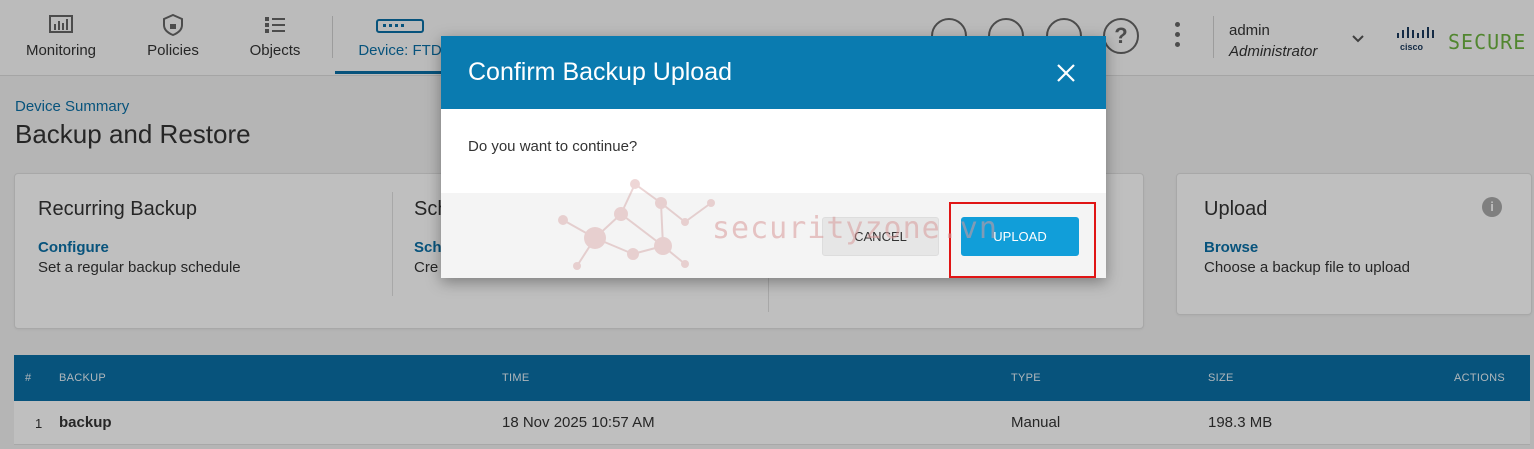 This screenshot has height=449, width=1534. I want to click on dialog-title: Confirm Backup Upload, so click(600, 72).